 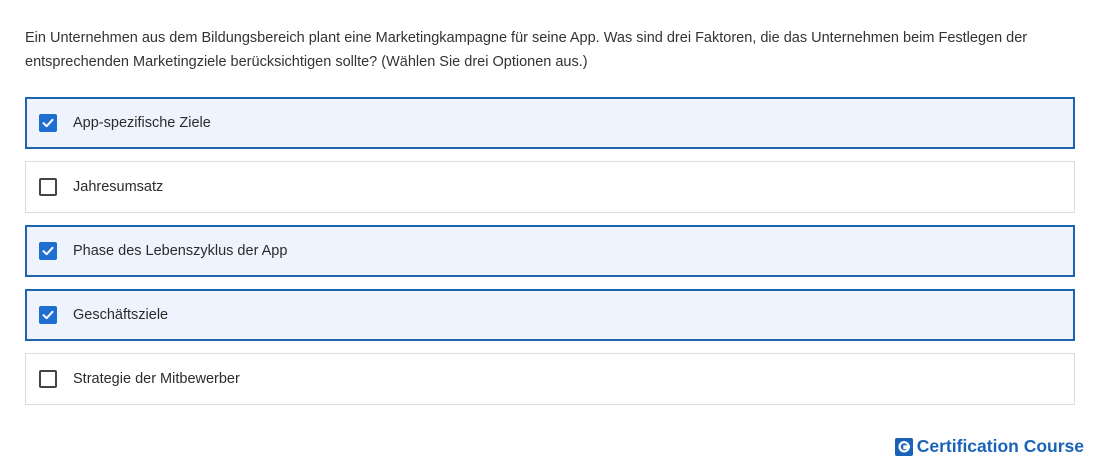 What do you see at coordinates (550, 315) in the screenshot?
I see `option-business-goals: Geschäftsziele` at bounding box center [550, 315].